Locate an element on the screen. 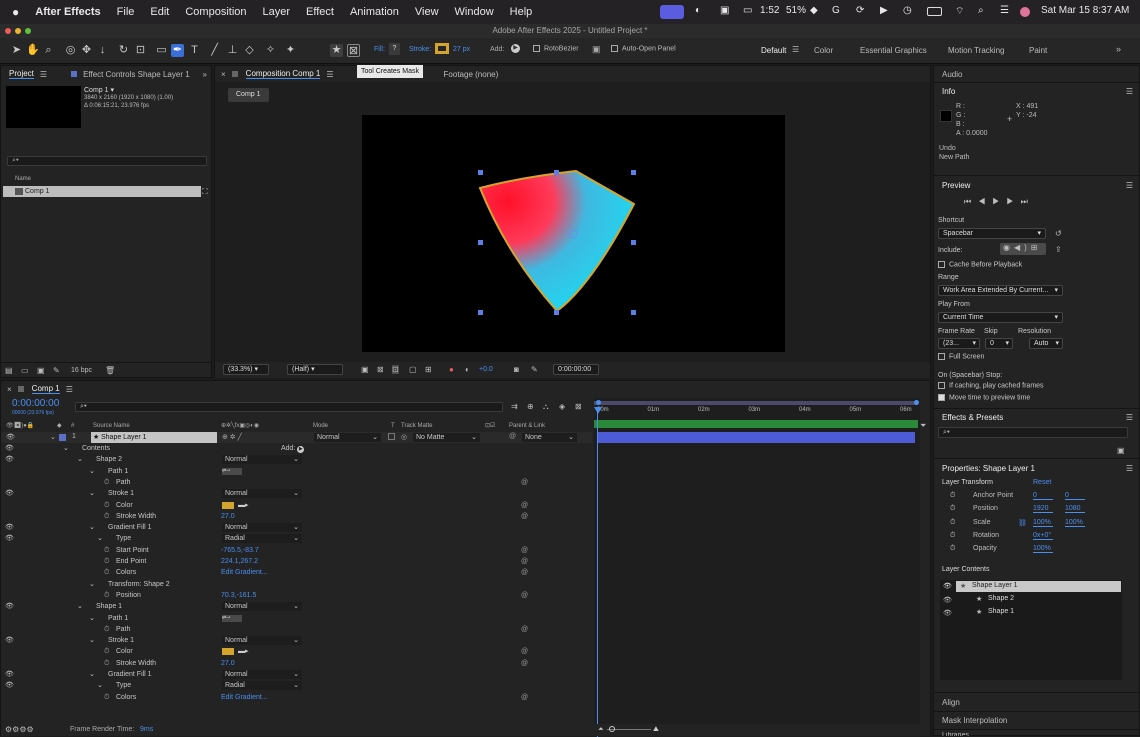  stroke-swatch is located at coordinates (442, 48).